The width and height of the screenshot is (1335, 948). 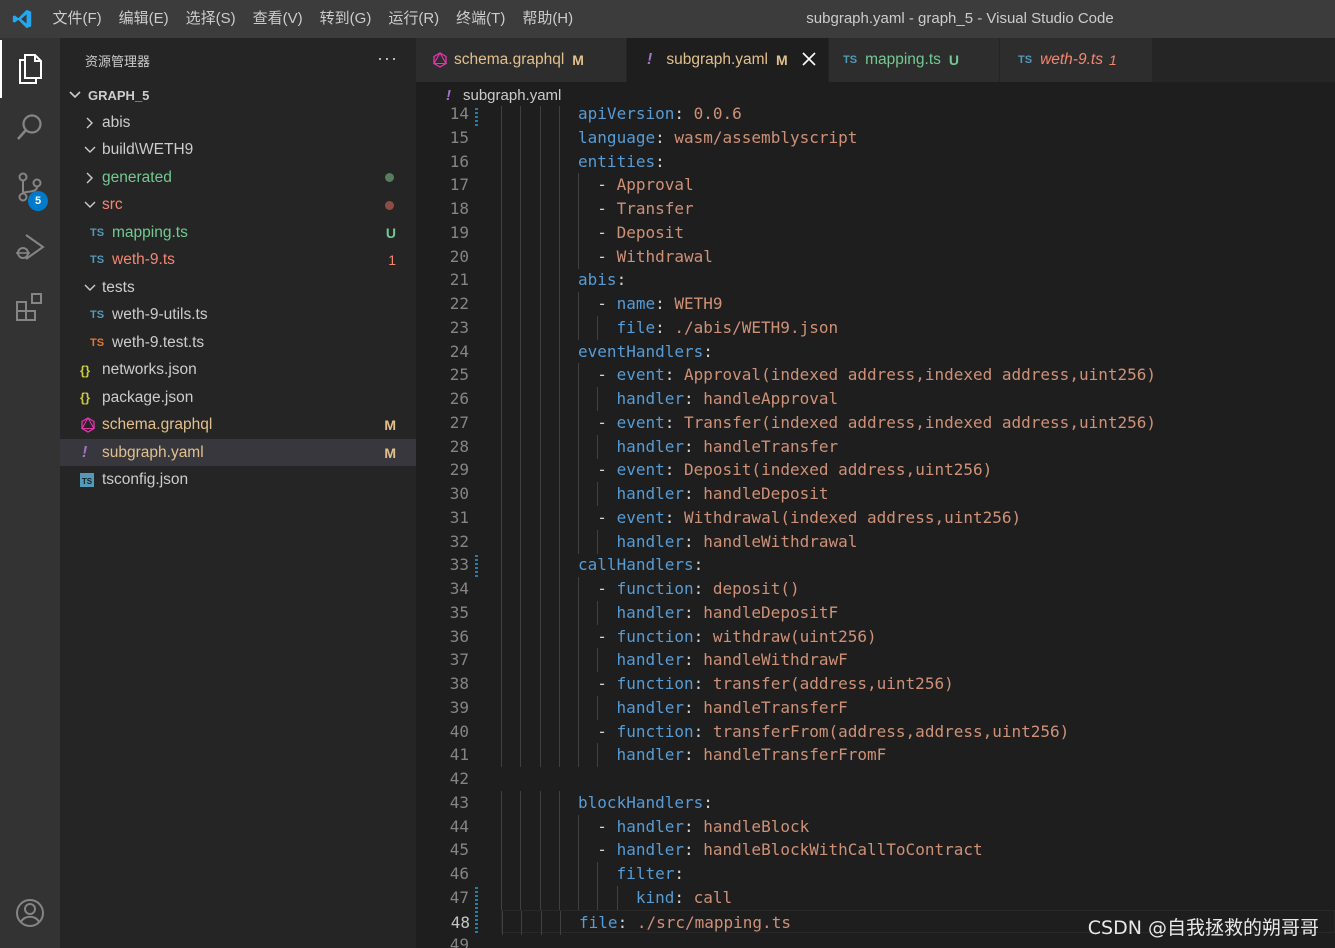 I want to click on menu-help: 帮助(H), so click(x=548, y=19).